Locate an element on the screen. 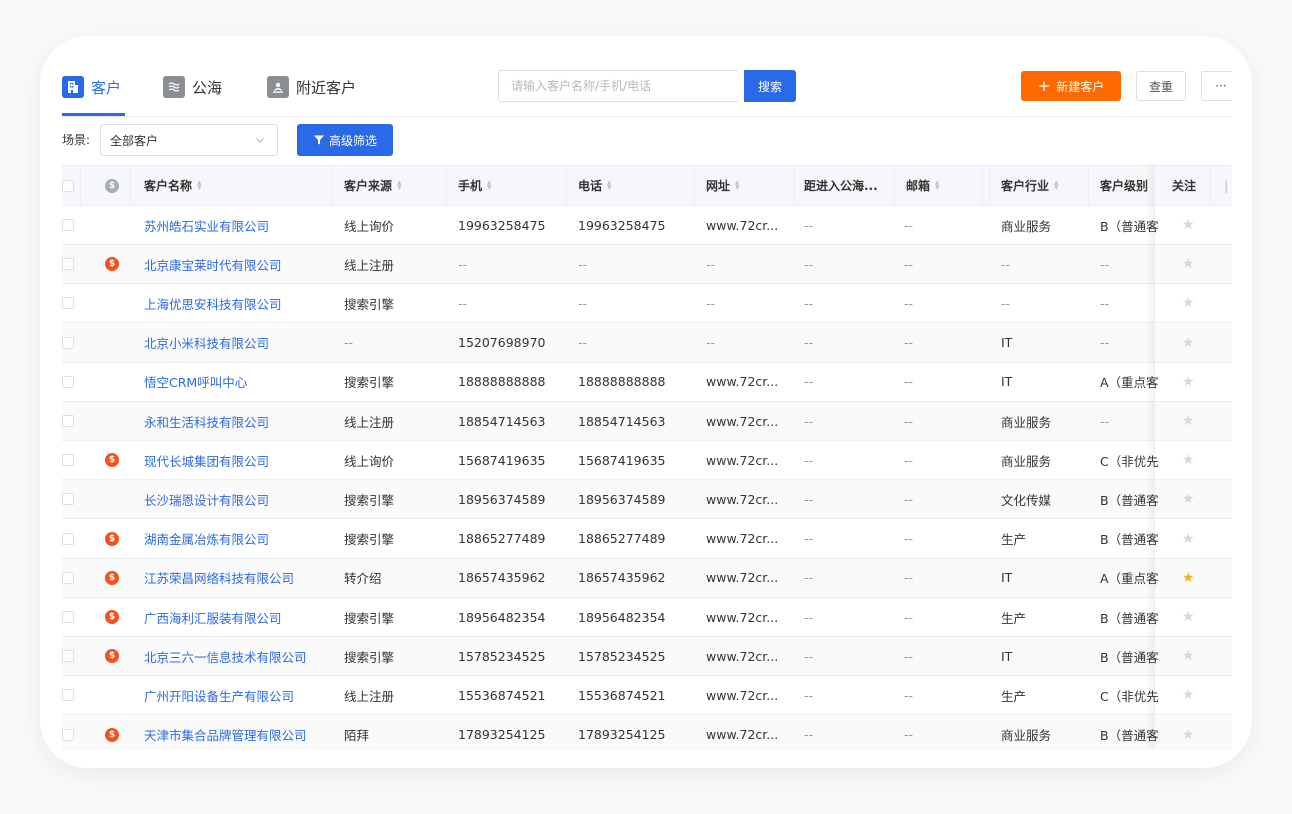 This screenshot has width=1292, height=814. star-filled-icon: ★ is located at coordinates (1188, 578).